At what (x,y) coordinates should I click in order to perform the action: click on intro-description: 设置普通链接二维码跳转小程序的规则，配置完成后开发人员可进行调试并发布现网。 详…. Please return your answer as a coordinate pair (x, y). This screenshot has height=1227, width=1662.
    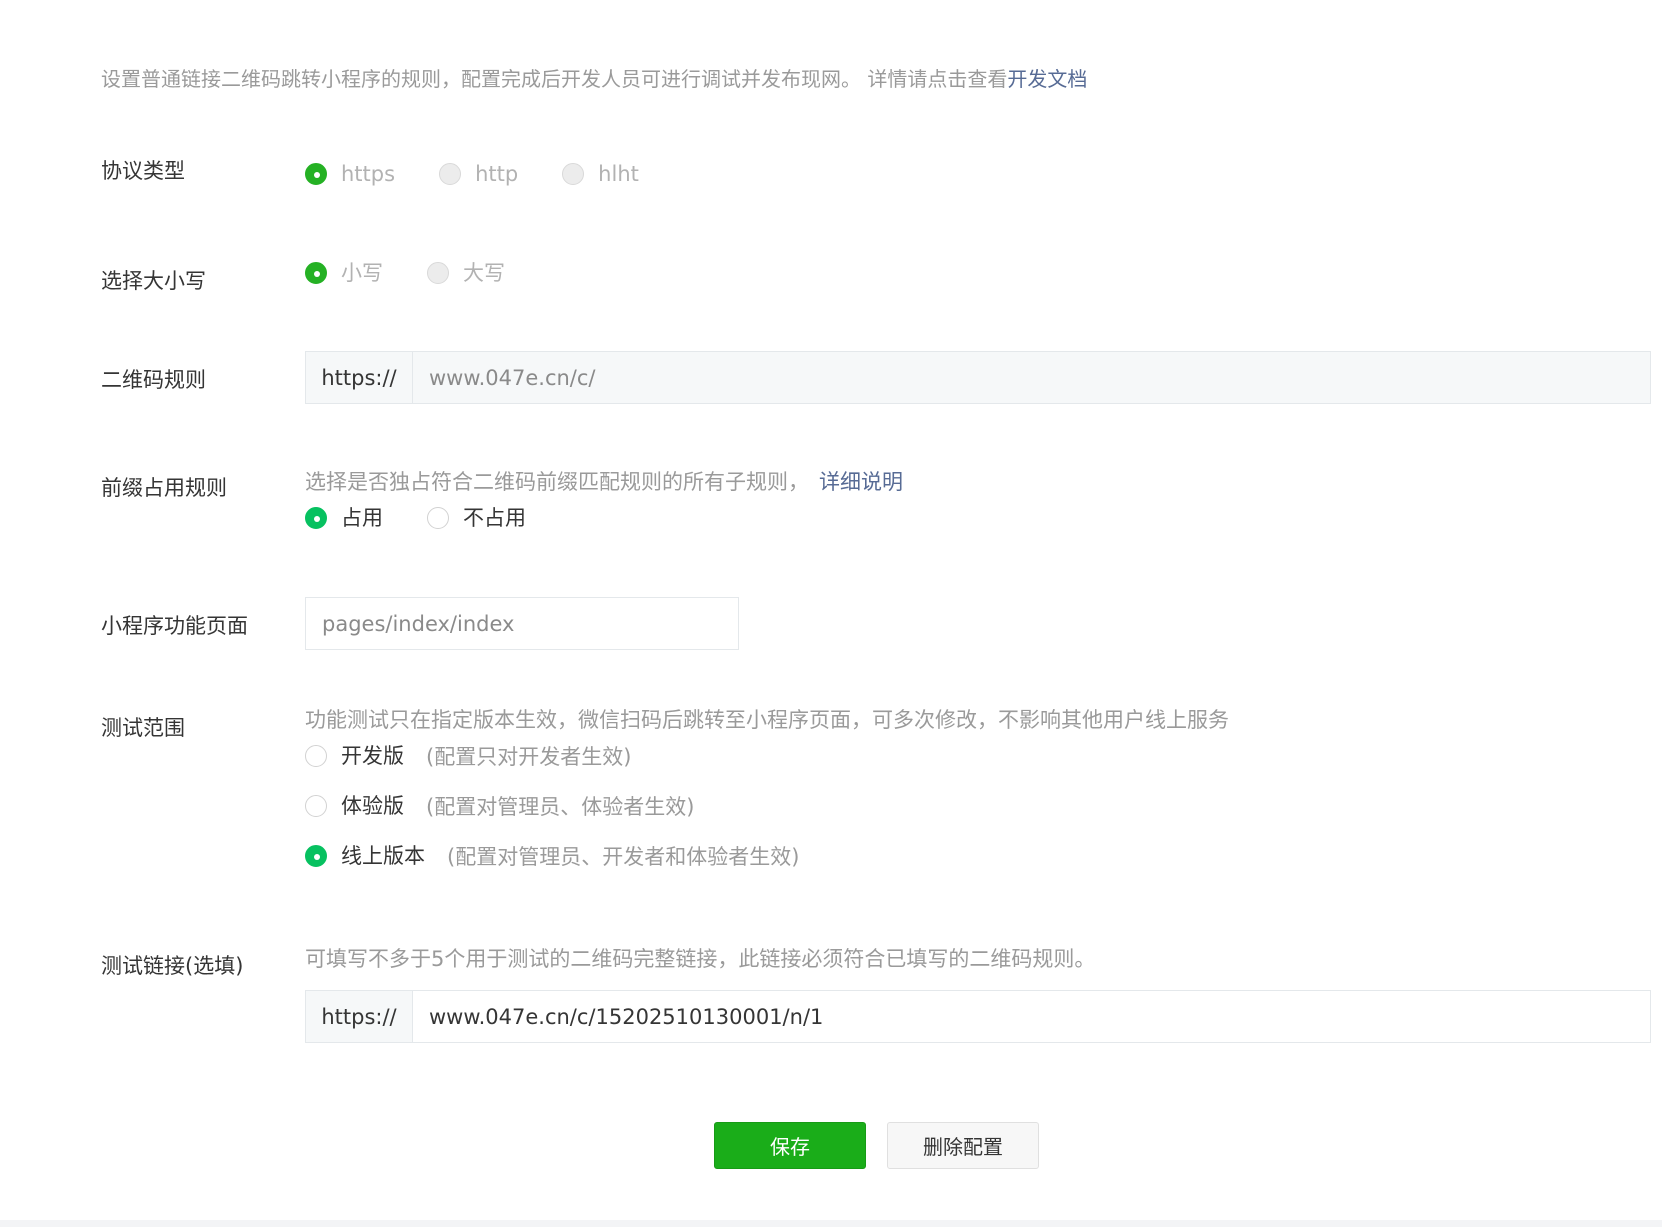
    Looking at the image, I should click on (554, 79).